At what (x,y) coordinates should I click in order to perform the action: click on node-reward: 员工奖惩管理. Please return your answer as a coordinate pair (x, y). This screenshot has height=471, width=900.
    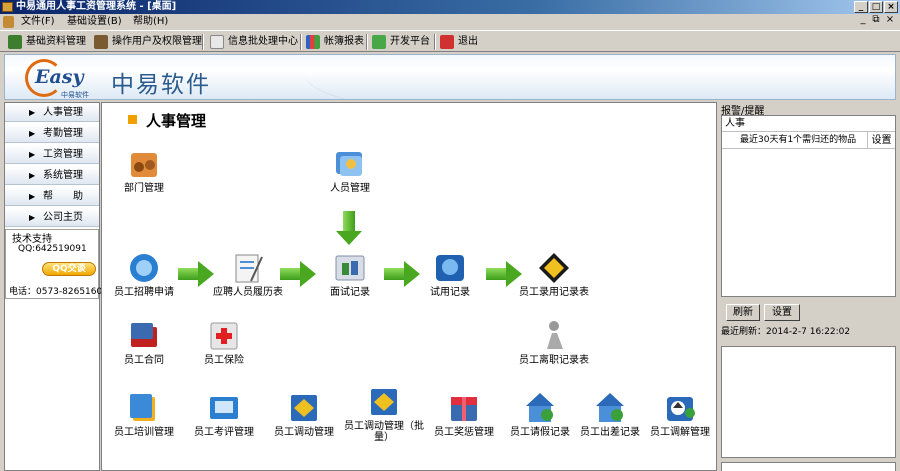
    Looking at the image, I should click on (464, 414).